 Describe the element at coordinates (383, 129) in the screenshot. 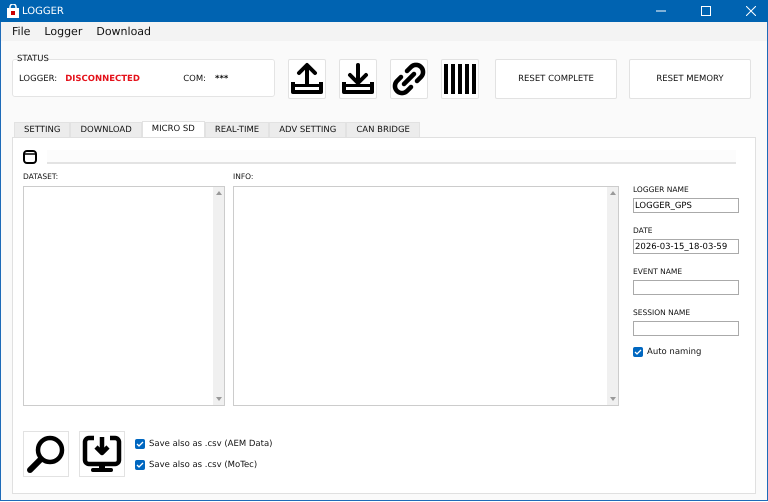

I see `tab: CAN BRIDGE` at that location.